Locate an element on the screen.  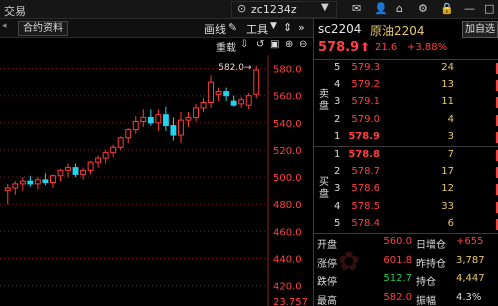
level-price: 578.9 is located at coordinates (364, 136).